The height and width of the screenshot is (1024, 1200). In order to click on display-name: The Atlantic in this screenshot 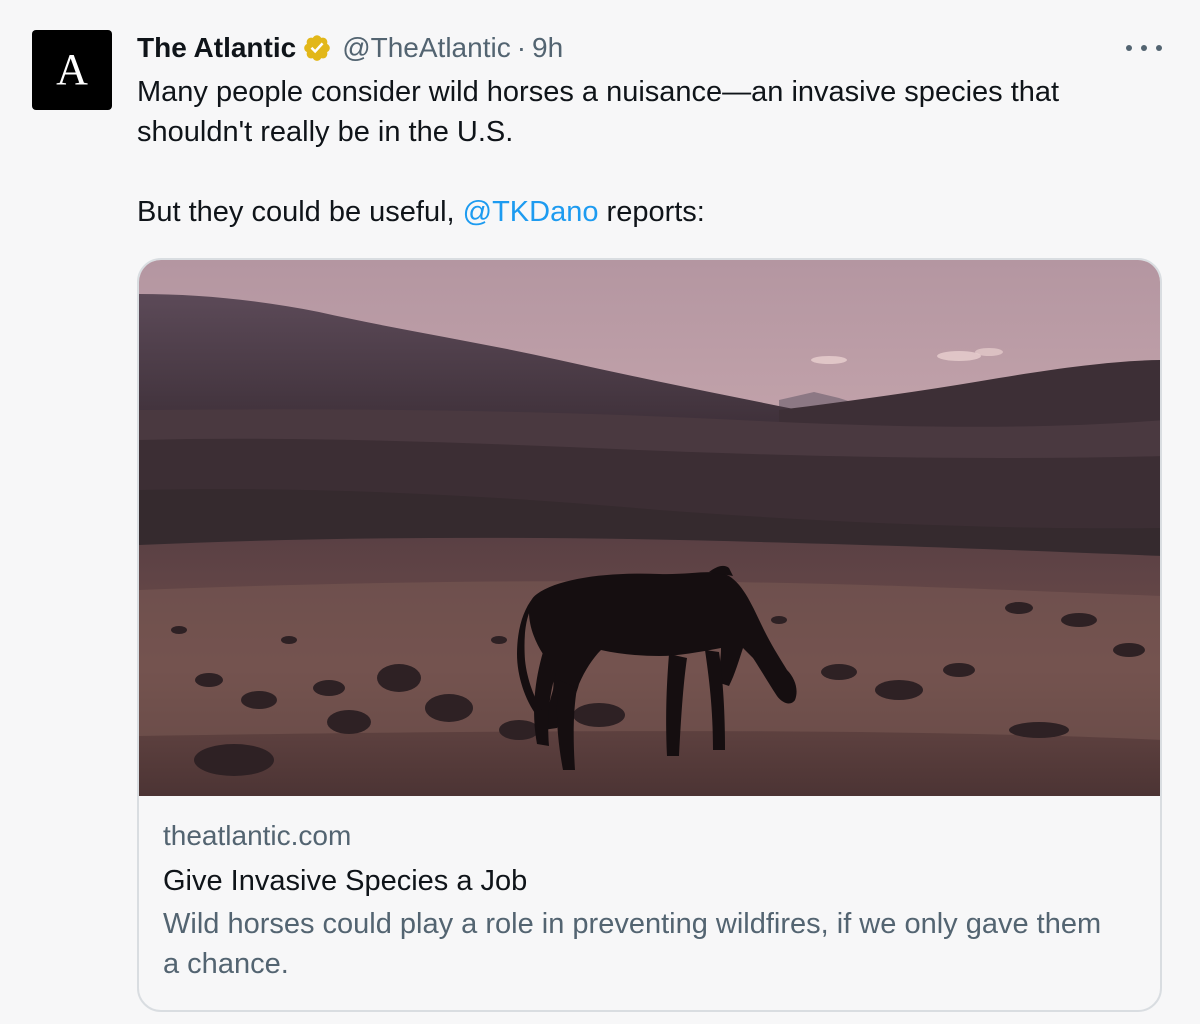, I will do `click(216, 48)`.